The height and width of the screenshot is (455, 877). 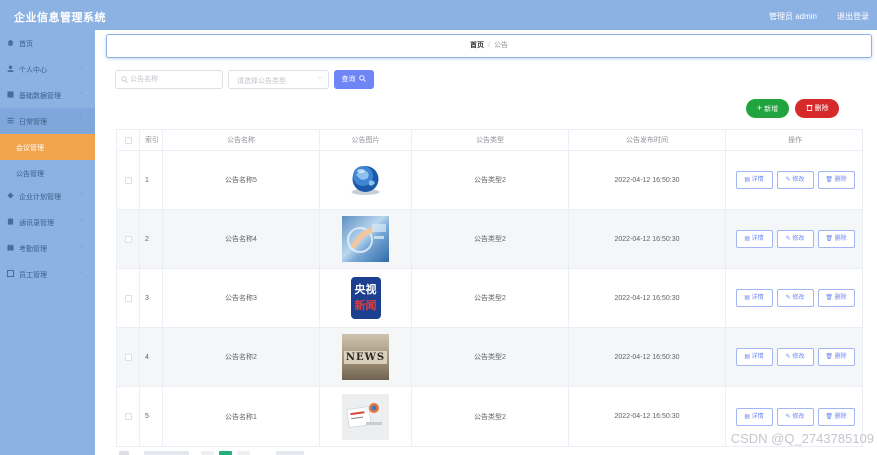 What do you see at coordinates (26, 44) in the screenshot?
I see `sidebar-item-label: 首页` at bounding box center [26, 44].